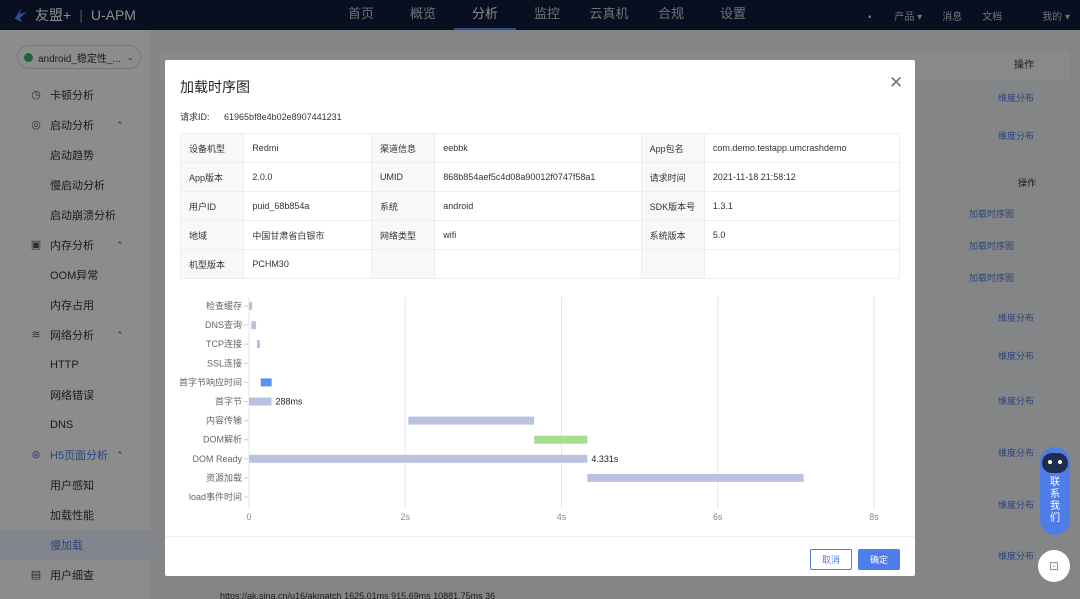  Describe the element at coordinates (672, 206) in the screenshot. I see `info-key: SDK版本号` at that location.